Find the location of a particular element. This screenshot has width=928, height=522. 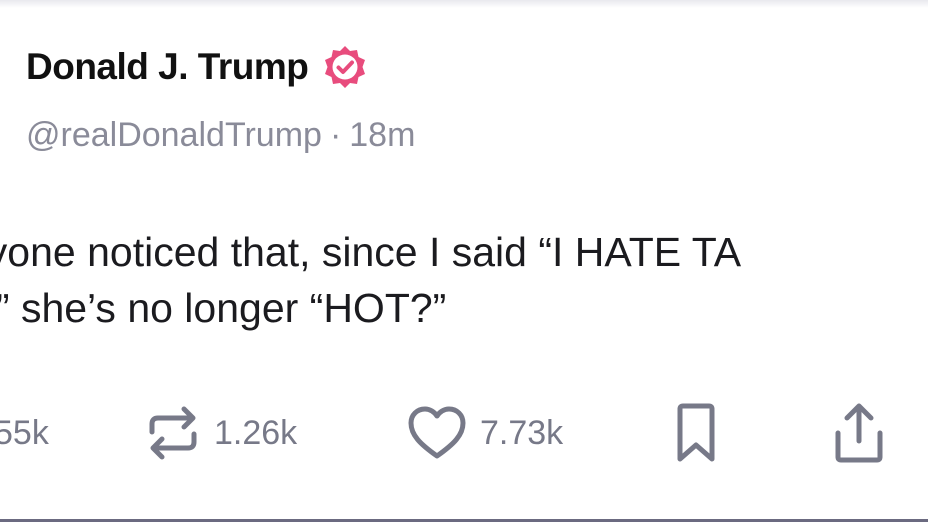

share-button is located at coordinates (859, 433).